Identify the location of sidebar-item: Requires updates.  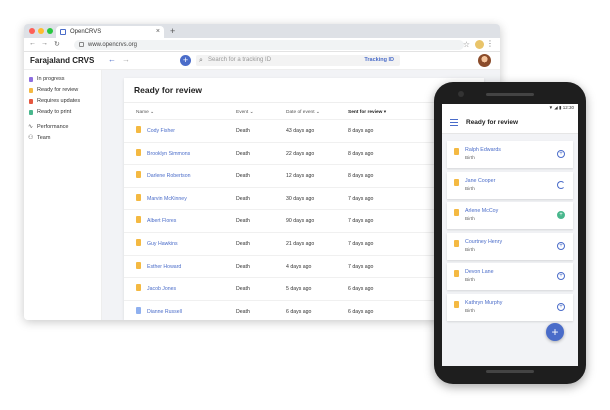
(62, 101).